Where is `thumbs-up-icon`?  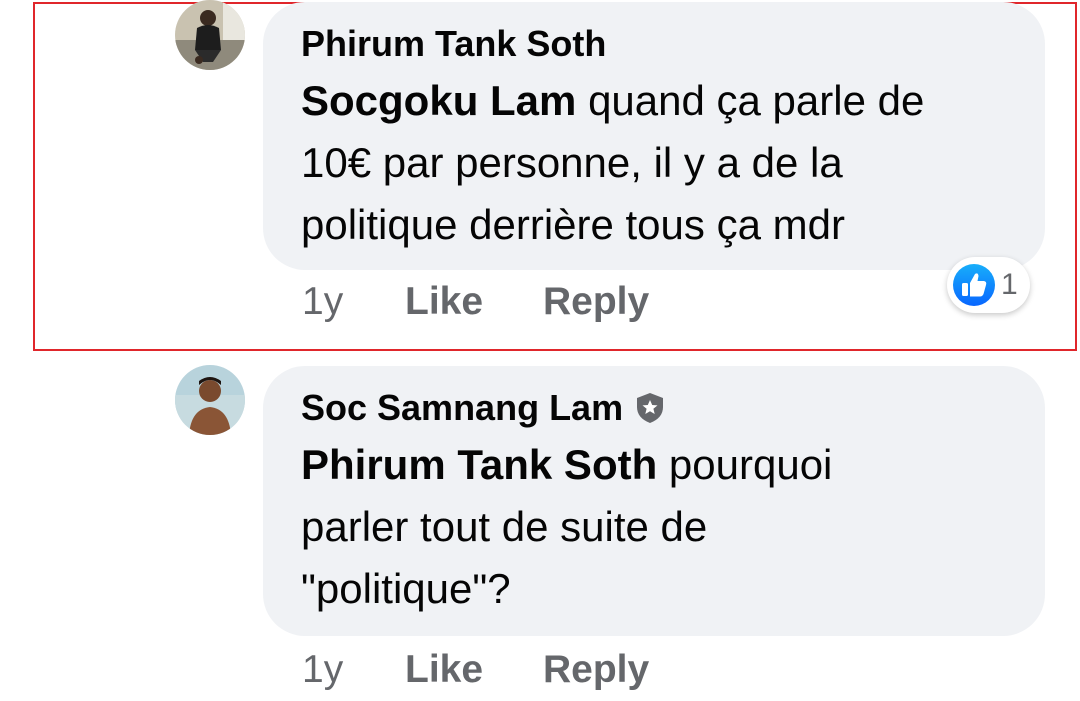 thumbs-up-icon is located at coordinates (974, 285).